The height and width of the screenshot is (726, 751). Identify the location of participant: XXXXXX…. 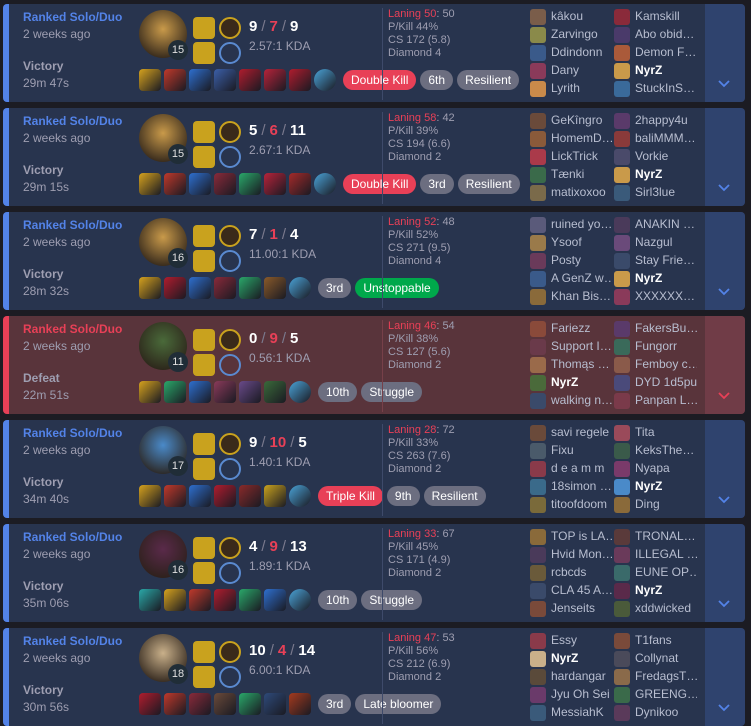
(656, 297).